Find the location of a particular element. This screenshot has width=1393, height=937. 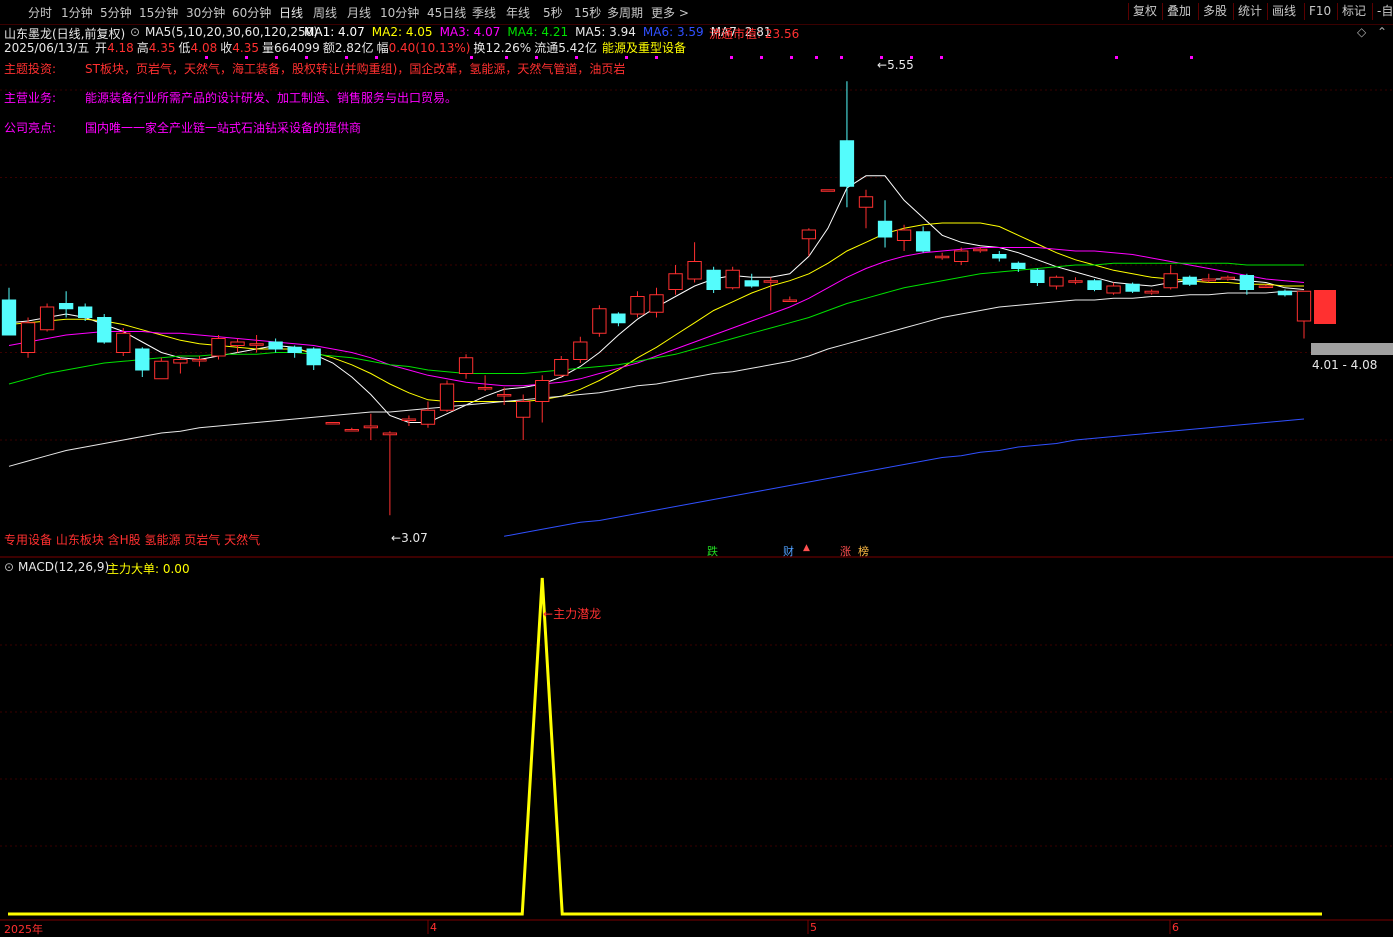

highlight-label: 公司亮点: is located at coordinates (30, 128).